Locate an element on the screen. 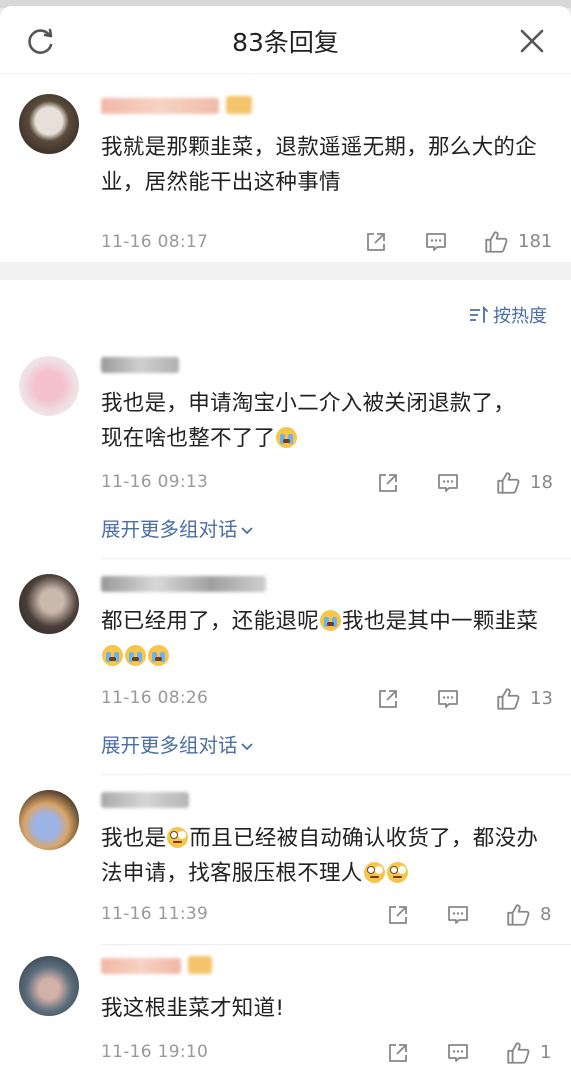 The height and width of the screenshot is (1079, 571). like-count: 8 is located at coordinates (546, 914).